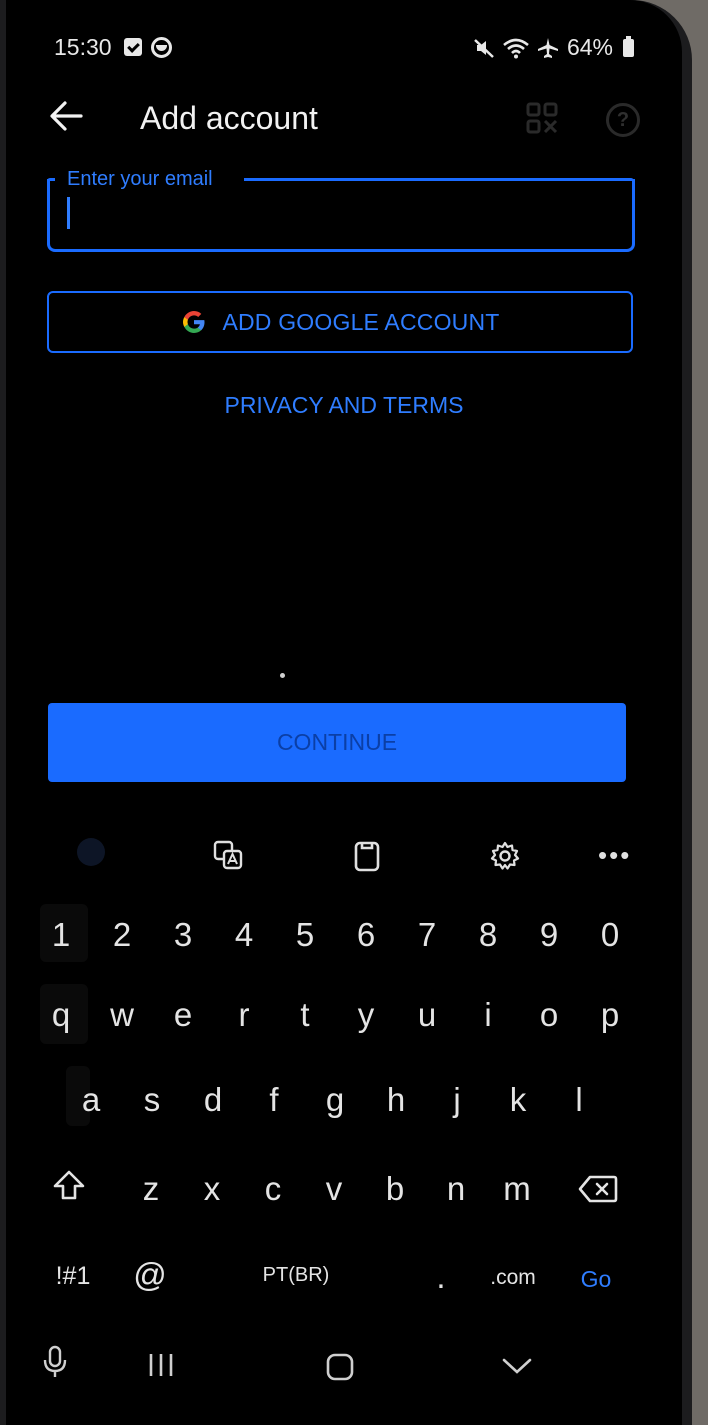 Image resolution: width=708 pixels, height=1425 pixels. Describe the element at coordinates (273, 1189) in the screenshot. I see `key-c: c` at that location.